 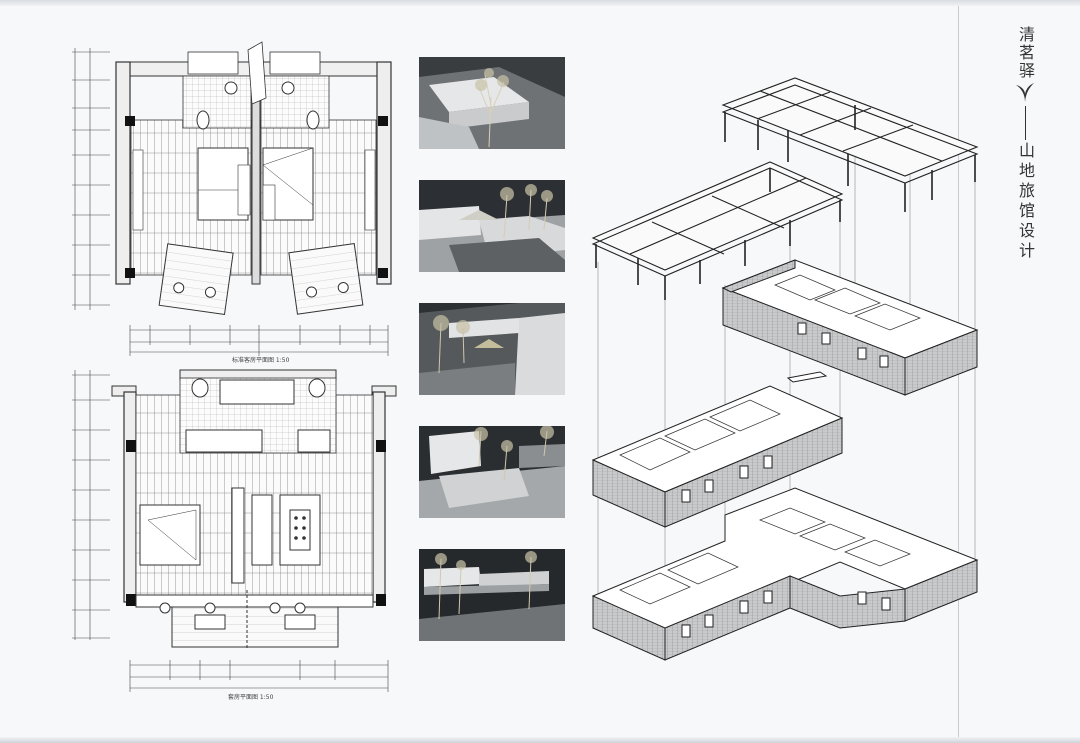 I want to click on title-divider, so click(x=1025, y=123).